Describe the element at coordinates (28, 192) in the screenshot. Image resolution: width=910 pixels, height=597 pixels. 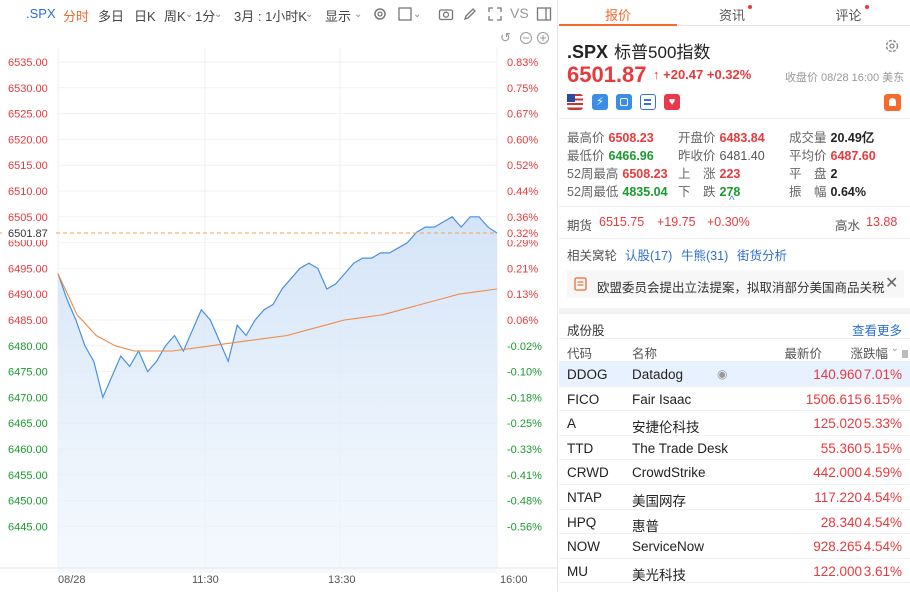
I see `y-tick-left: 6510.00` at that location.